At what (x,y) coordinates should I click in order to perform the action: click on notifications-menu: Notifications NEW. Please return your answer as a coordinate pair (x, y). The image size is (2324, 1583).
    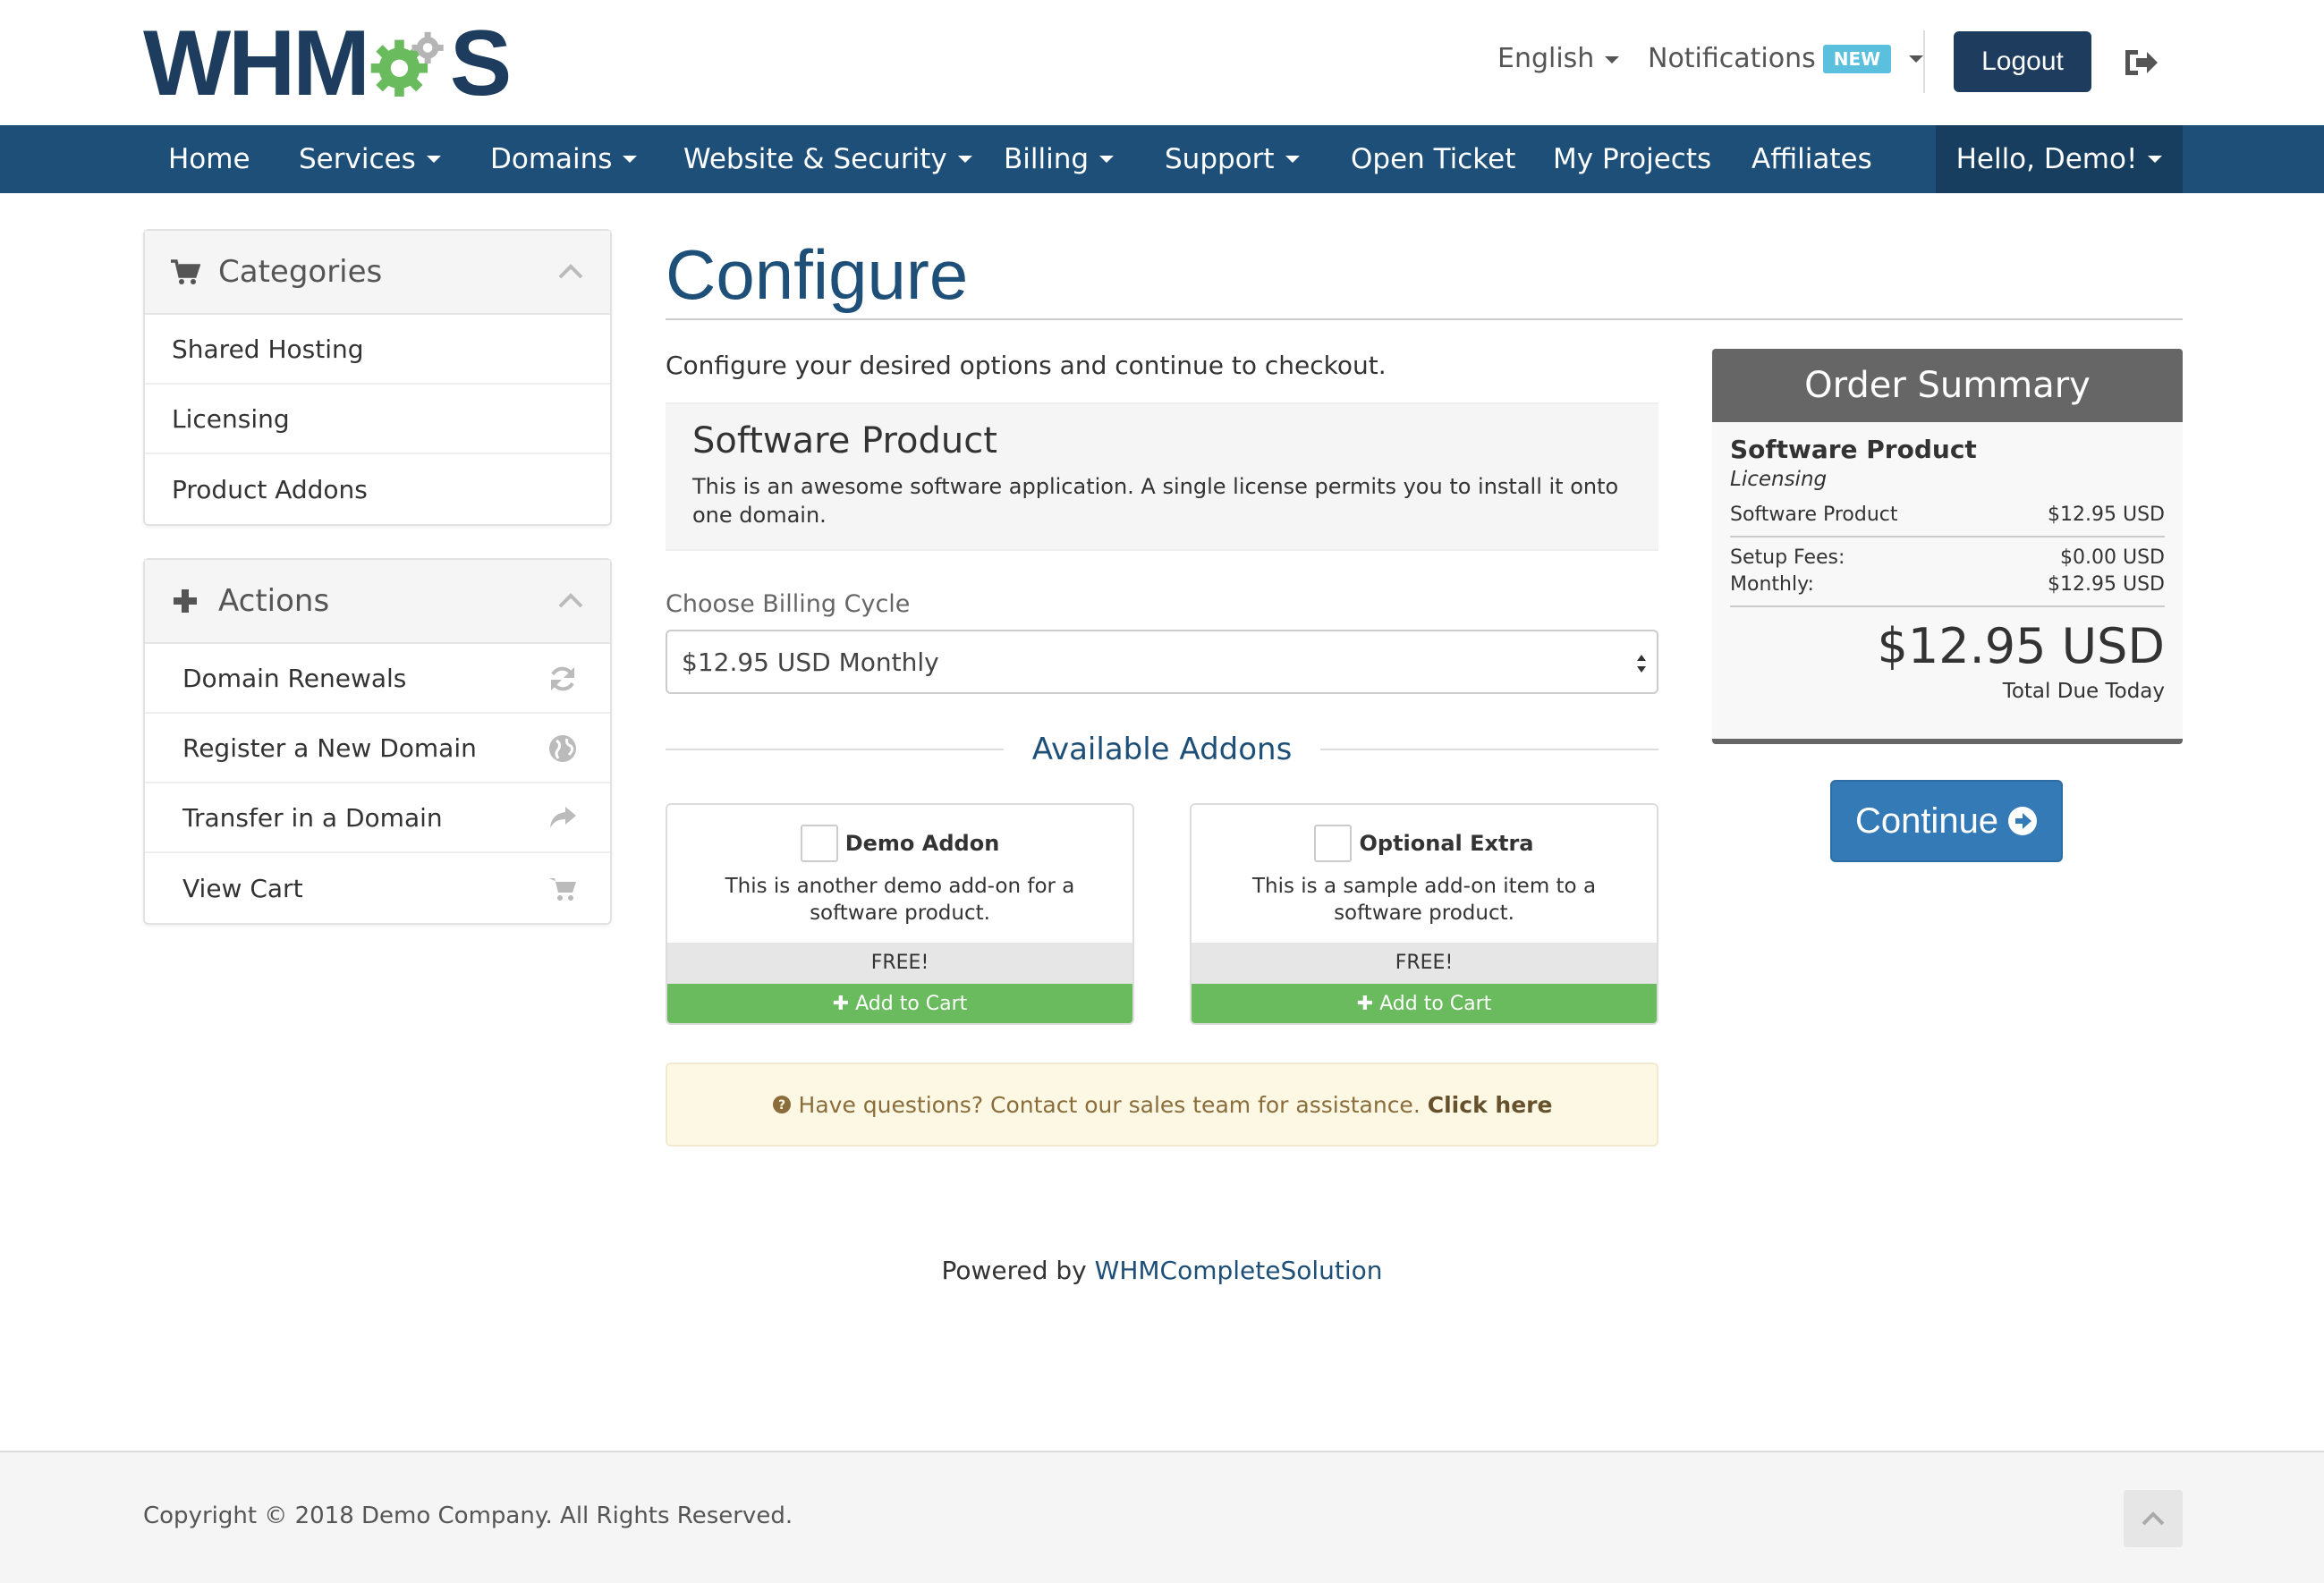
    Looking at the image, I should click on (1786, 58).